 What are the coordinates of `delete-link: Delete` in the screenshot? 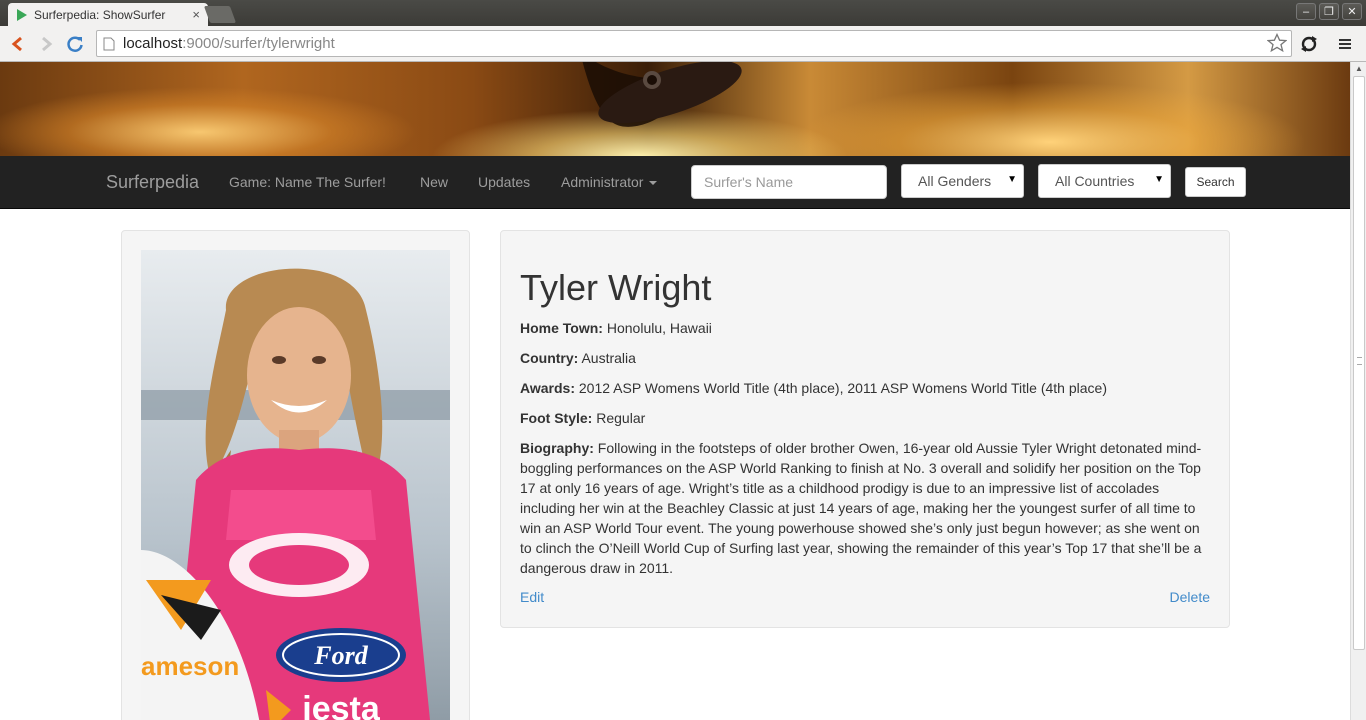 It's located at (1190, 597).